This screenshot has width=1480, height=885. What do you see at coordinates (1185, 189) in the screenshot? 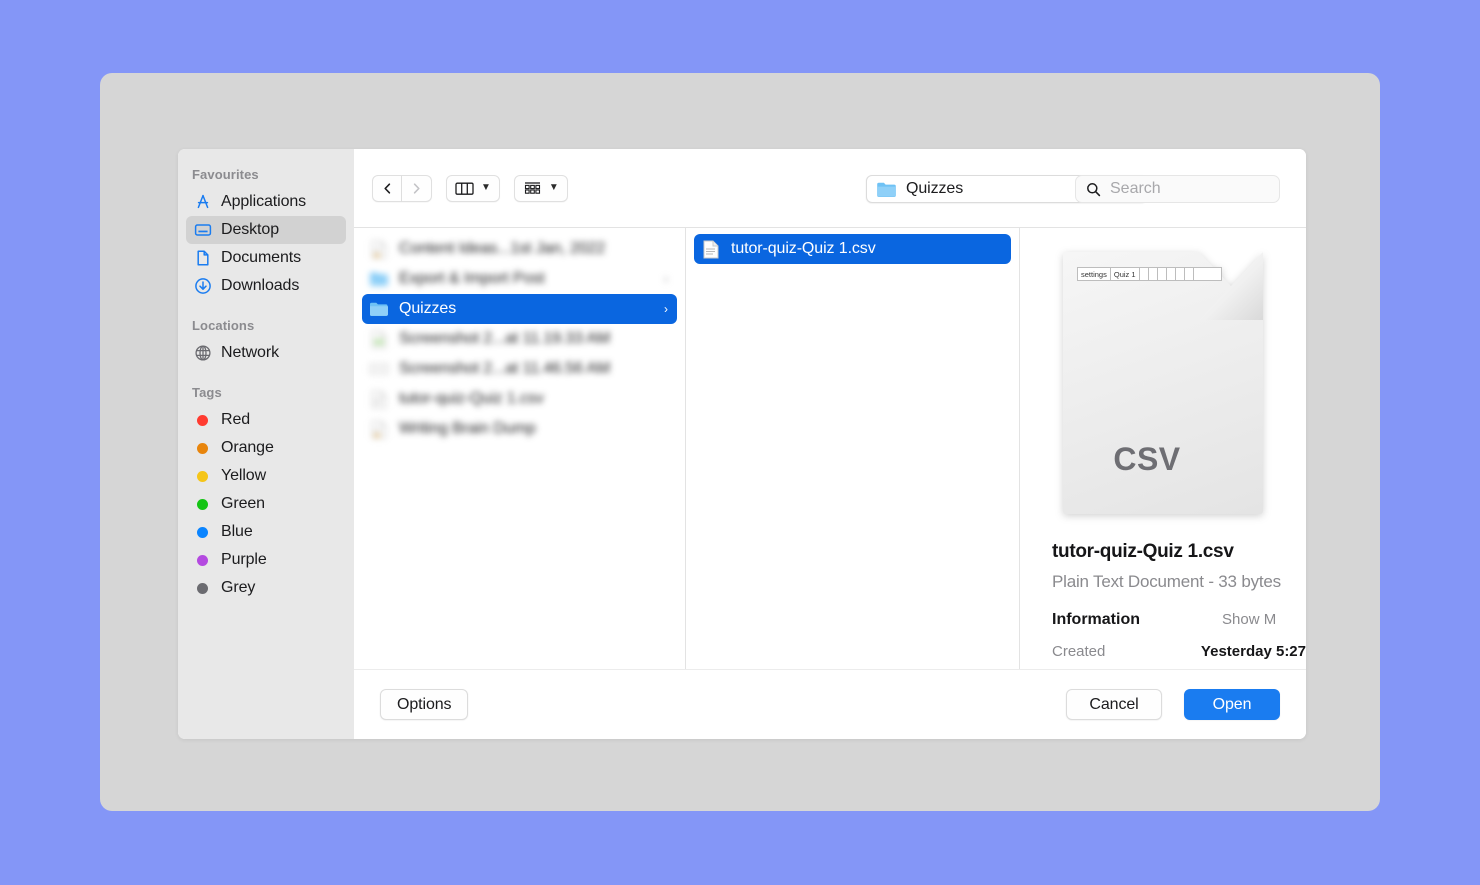
I see `search-input` at bounding box center [1185, 189].